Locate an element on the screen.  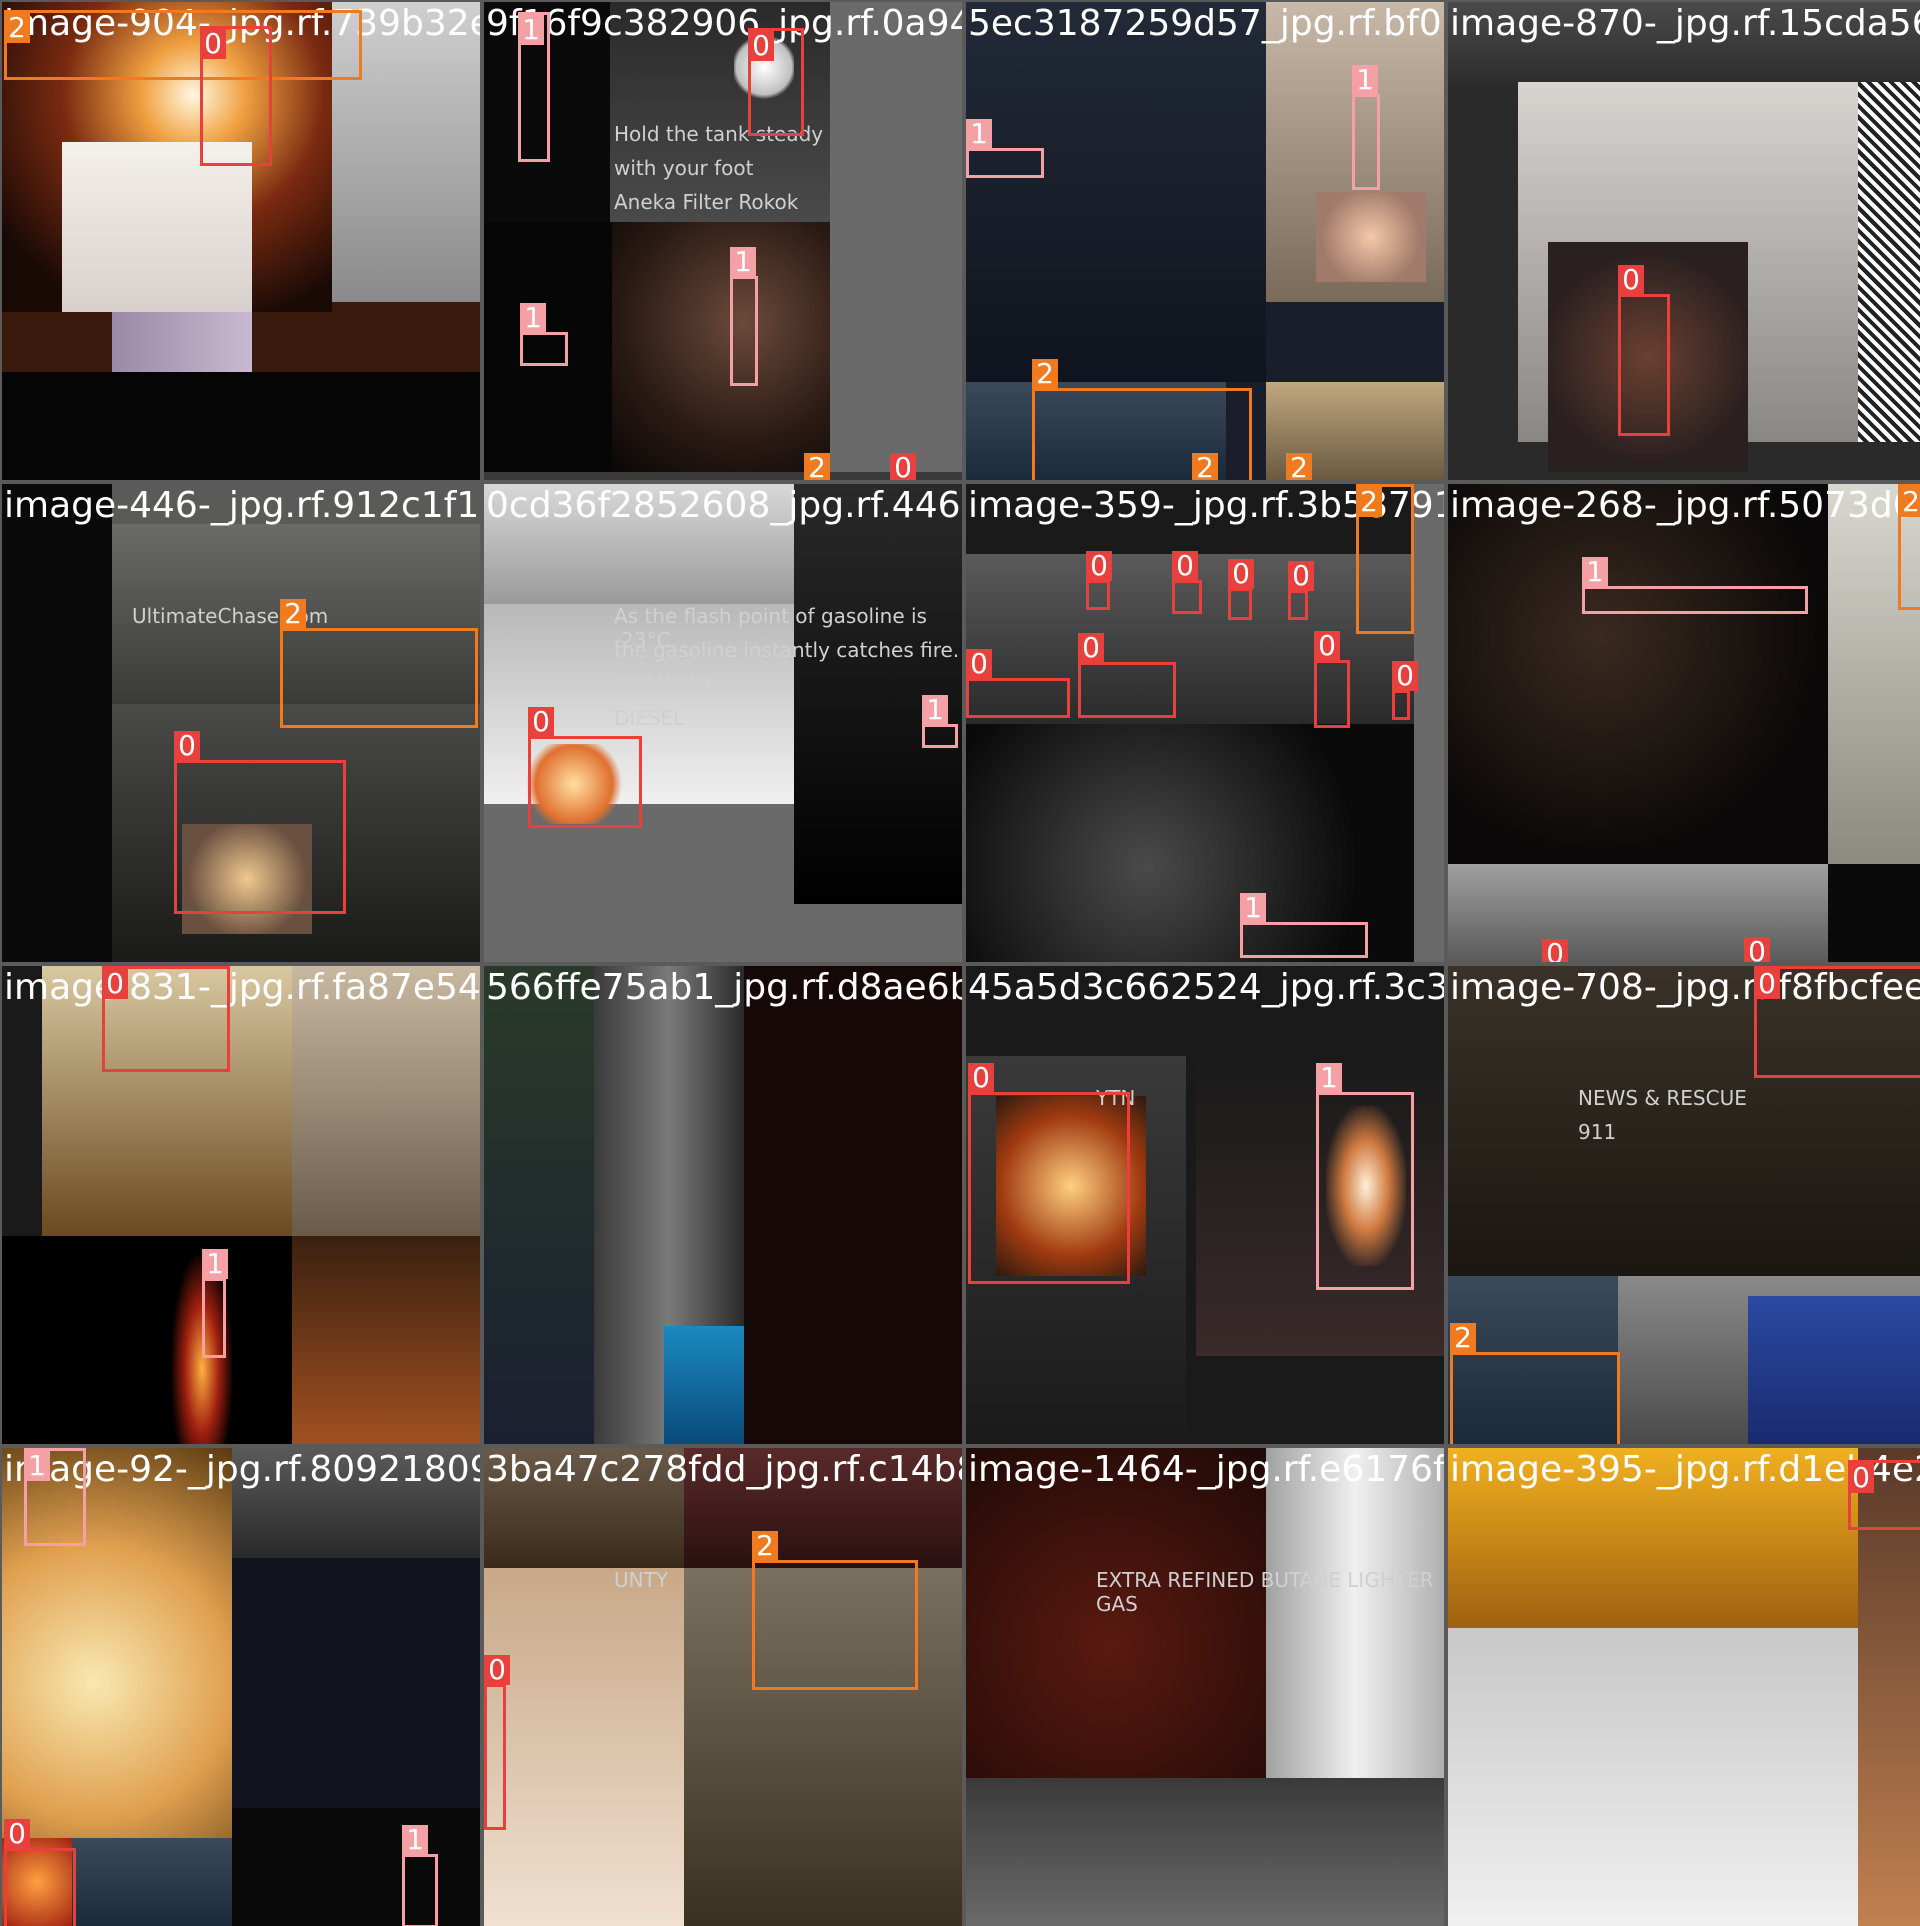
photo-caption: GASOLINE is located at coordinates (665, 684).